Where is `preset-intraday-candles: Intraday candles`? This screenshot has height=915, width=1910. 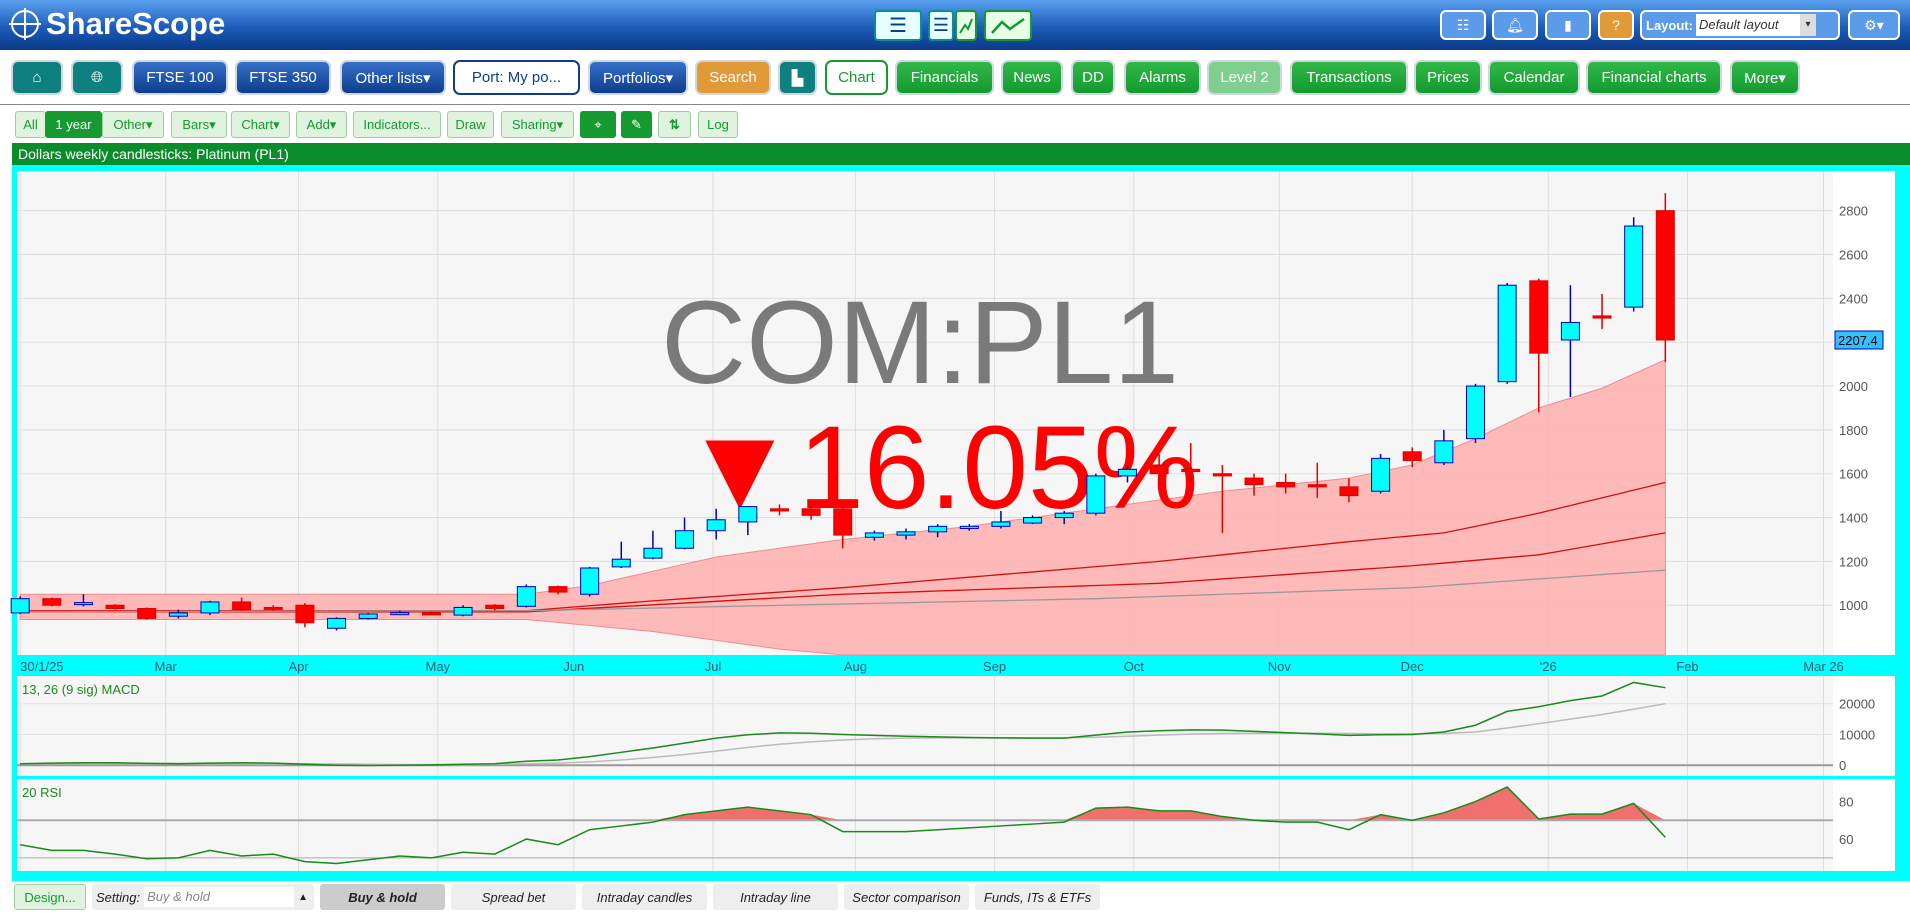 preset-intraday-candles: Intraday candles is located at coordinates (644, 897).